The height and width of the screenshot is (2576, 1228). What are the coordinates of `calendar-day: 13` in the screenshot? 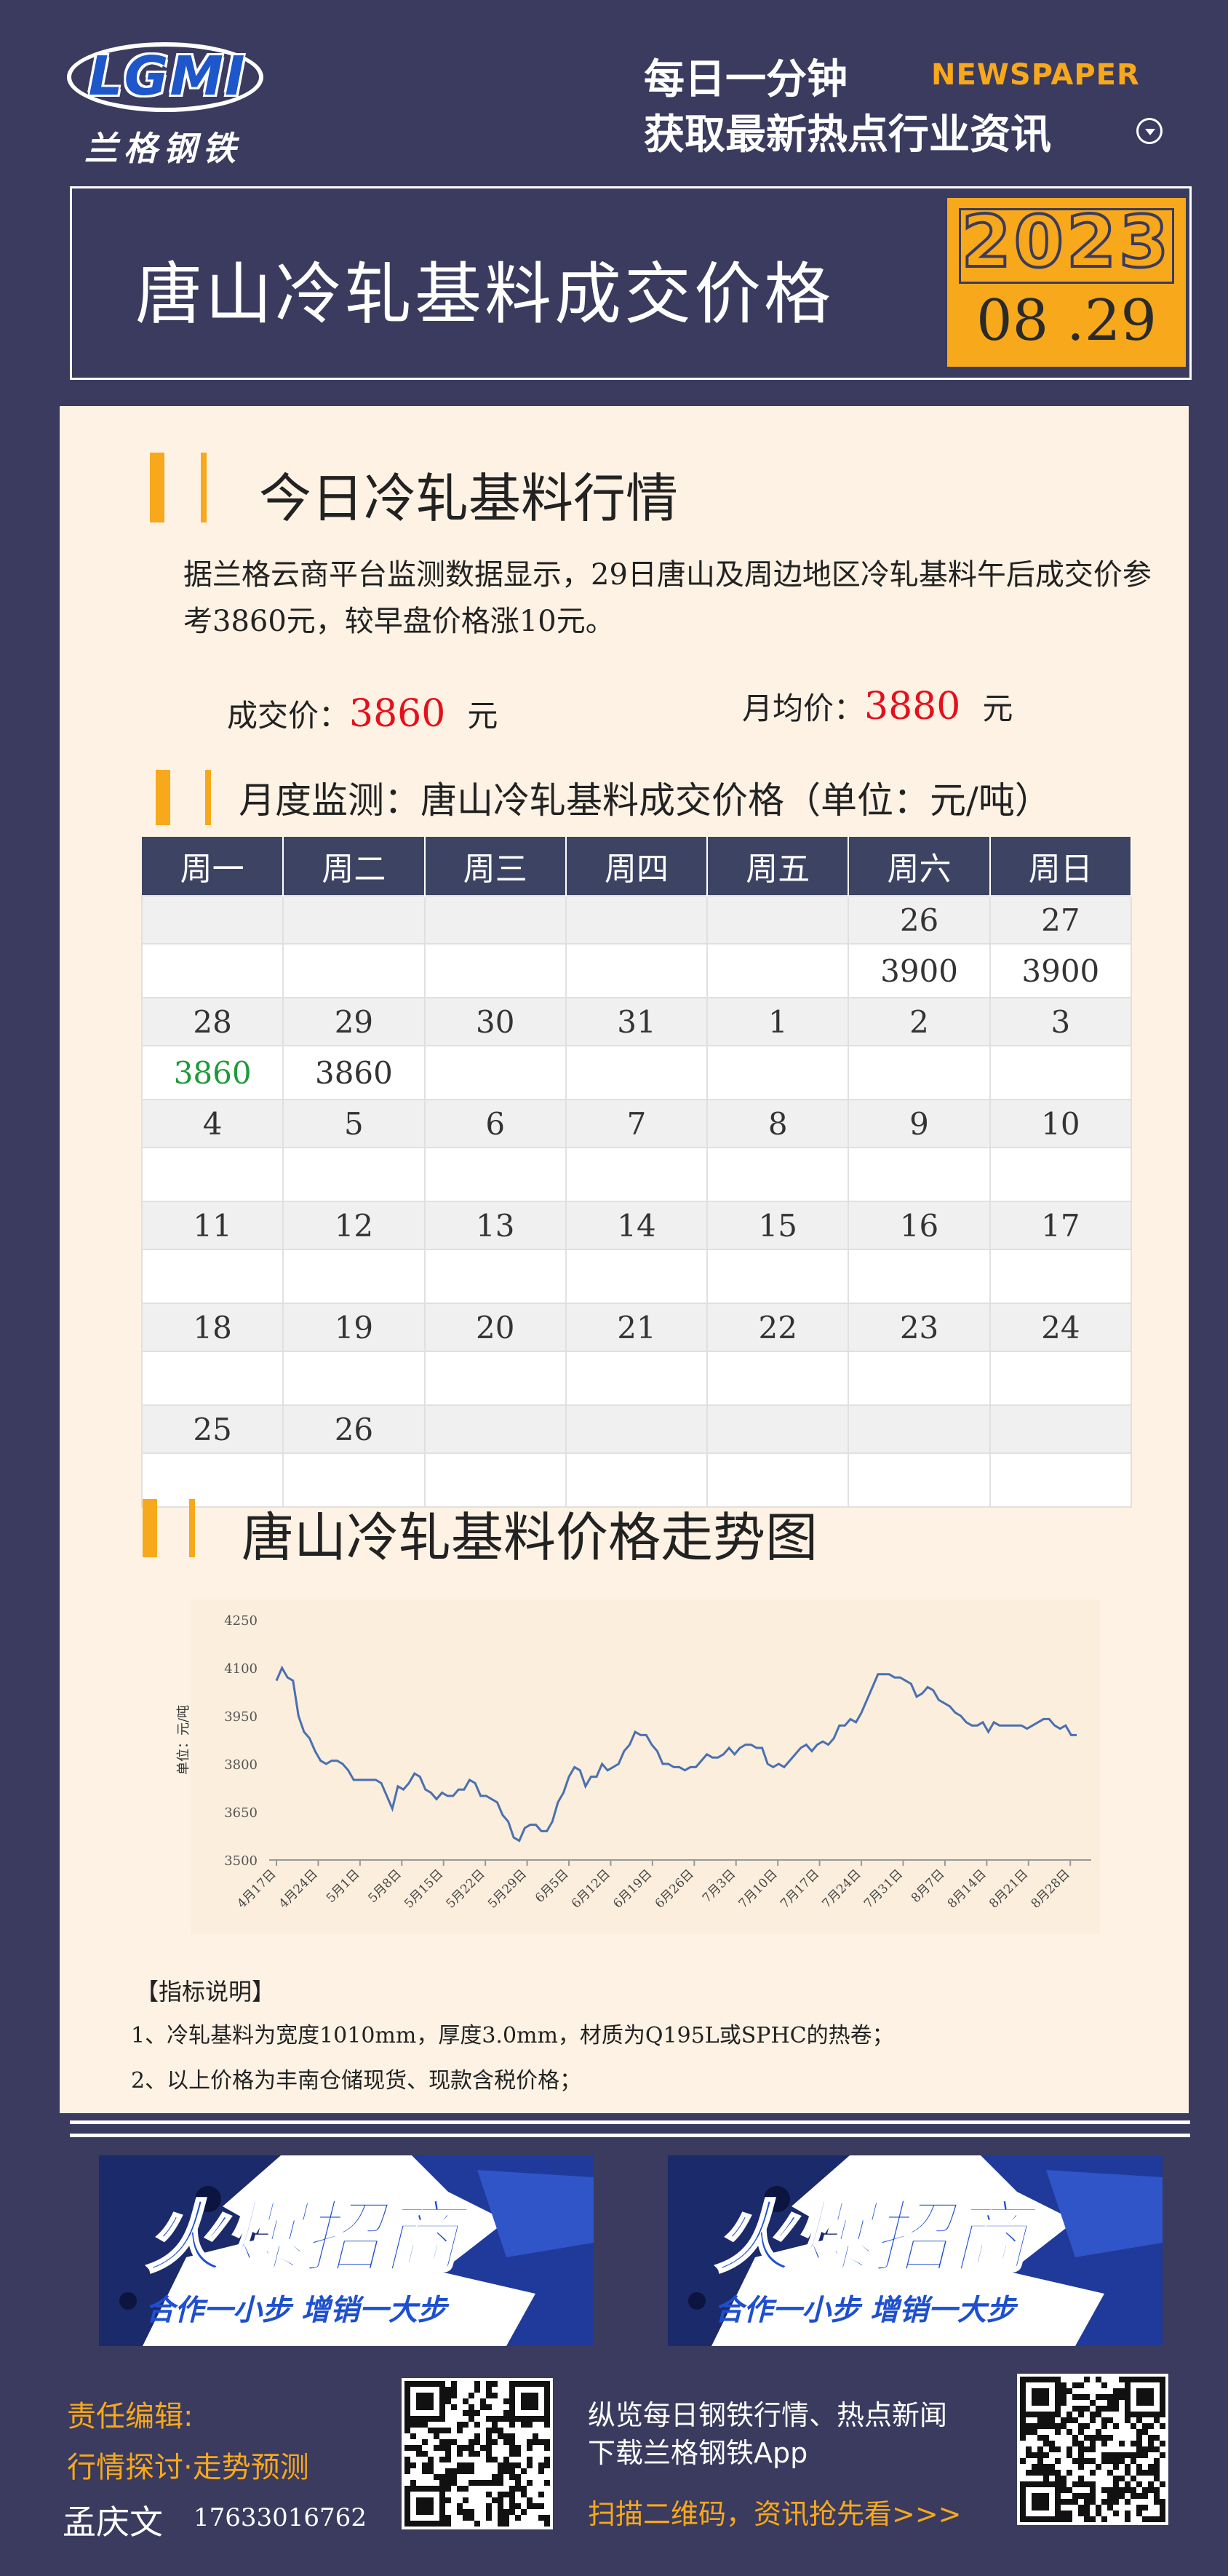 It's located at (495, 1225).